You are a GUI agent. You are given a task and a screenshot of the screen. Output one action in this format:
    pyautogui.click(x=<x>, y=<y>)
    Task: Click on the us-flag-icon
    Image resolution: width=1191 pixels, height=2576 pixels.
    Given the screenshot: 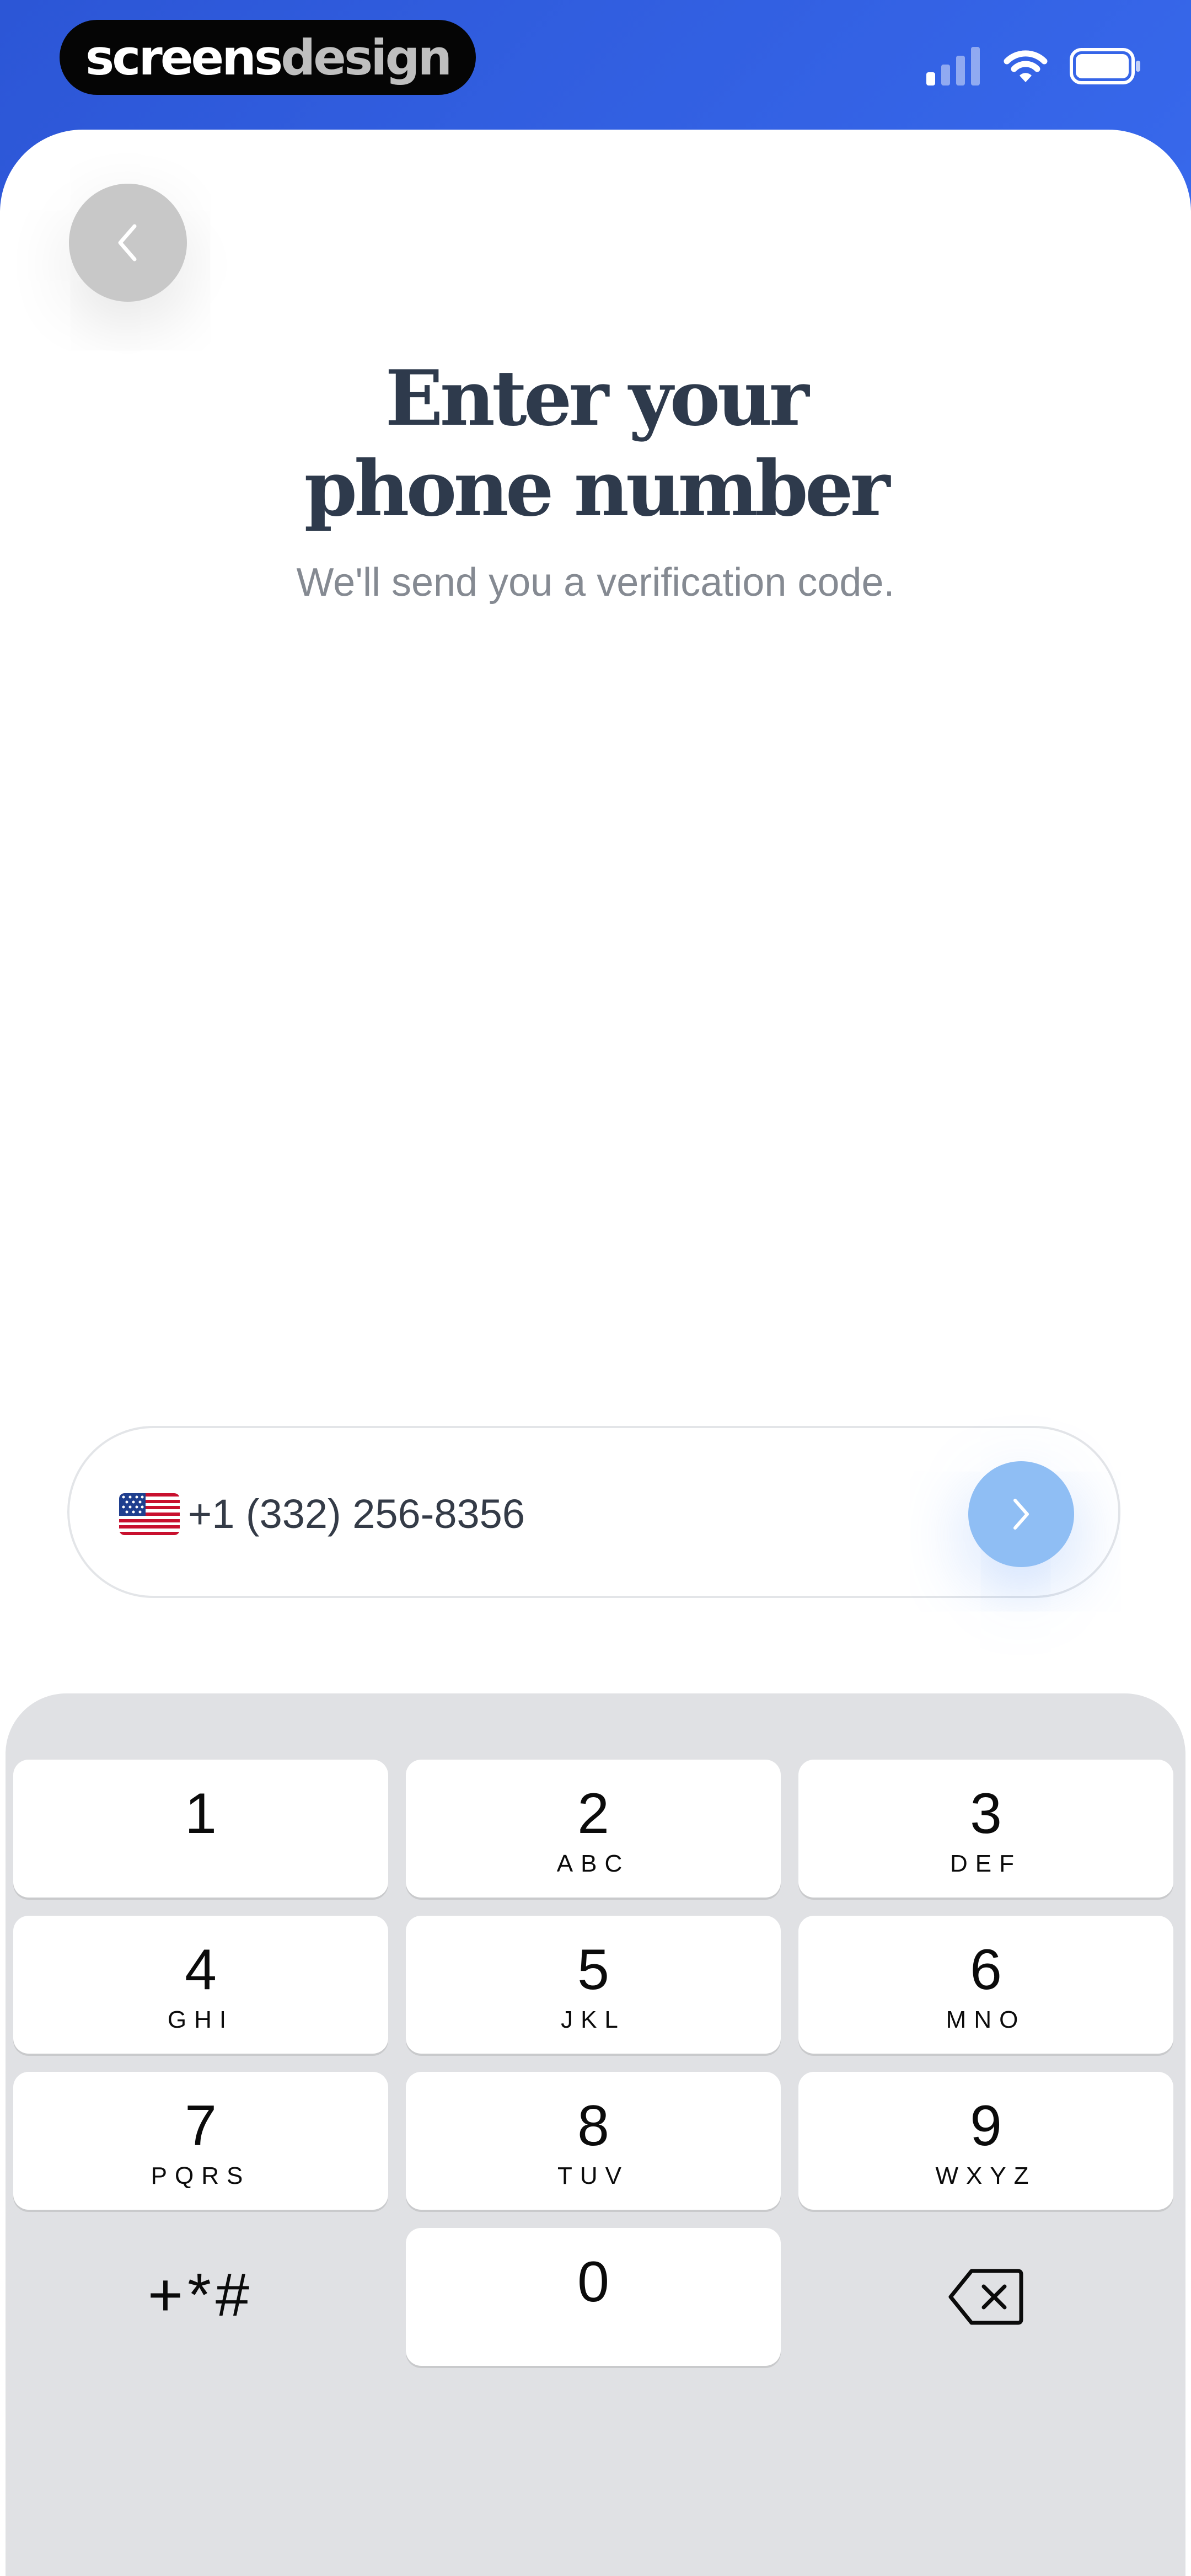 What is the action you would take?
    pyautogui.click(x=149, y=1514)
    